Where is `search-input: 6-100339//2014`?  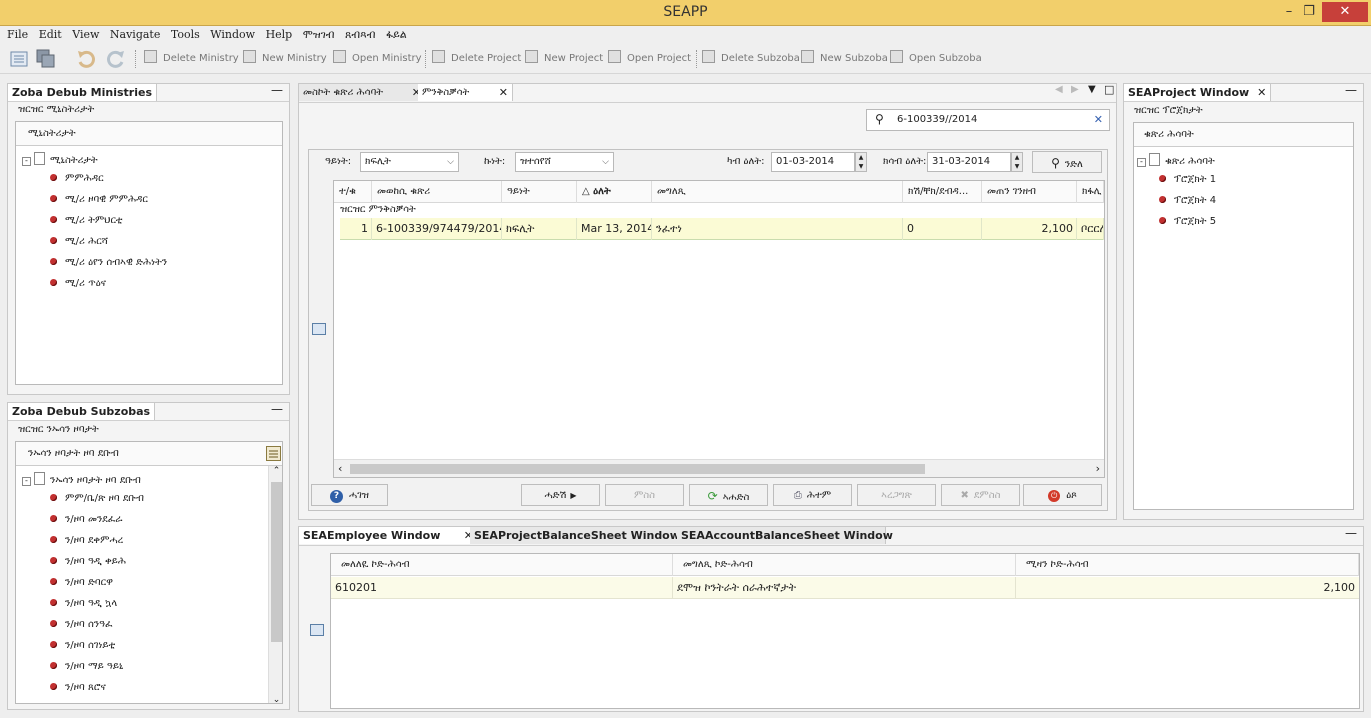 search-input: 6-100339//2014 is located at coordinates (937, 119).